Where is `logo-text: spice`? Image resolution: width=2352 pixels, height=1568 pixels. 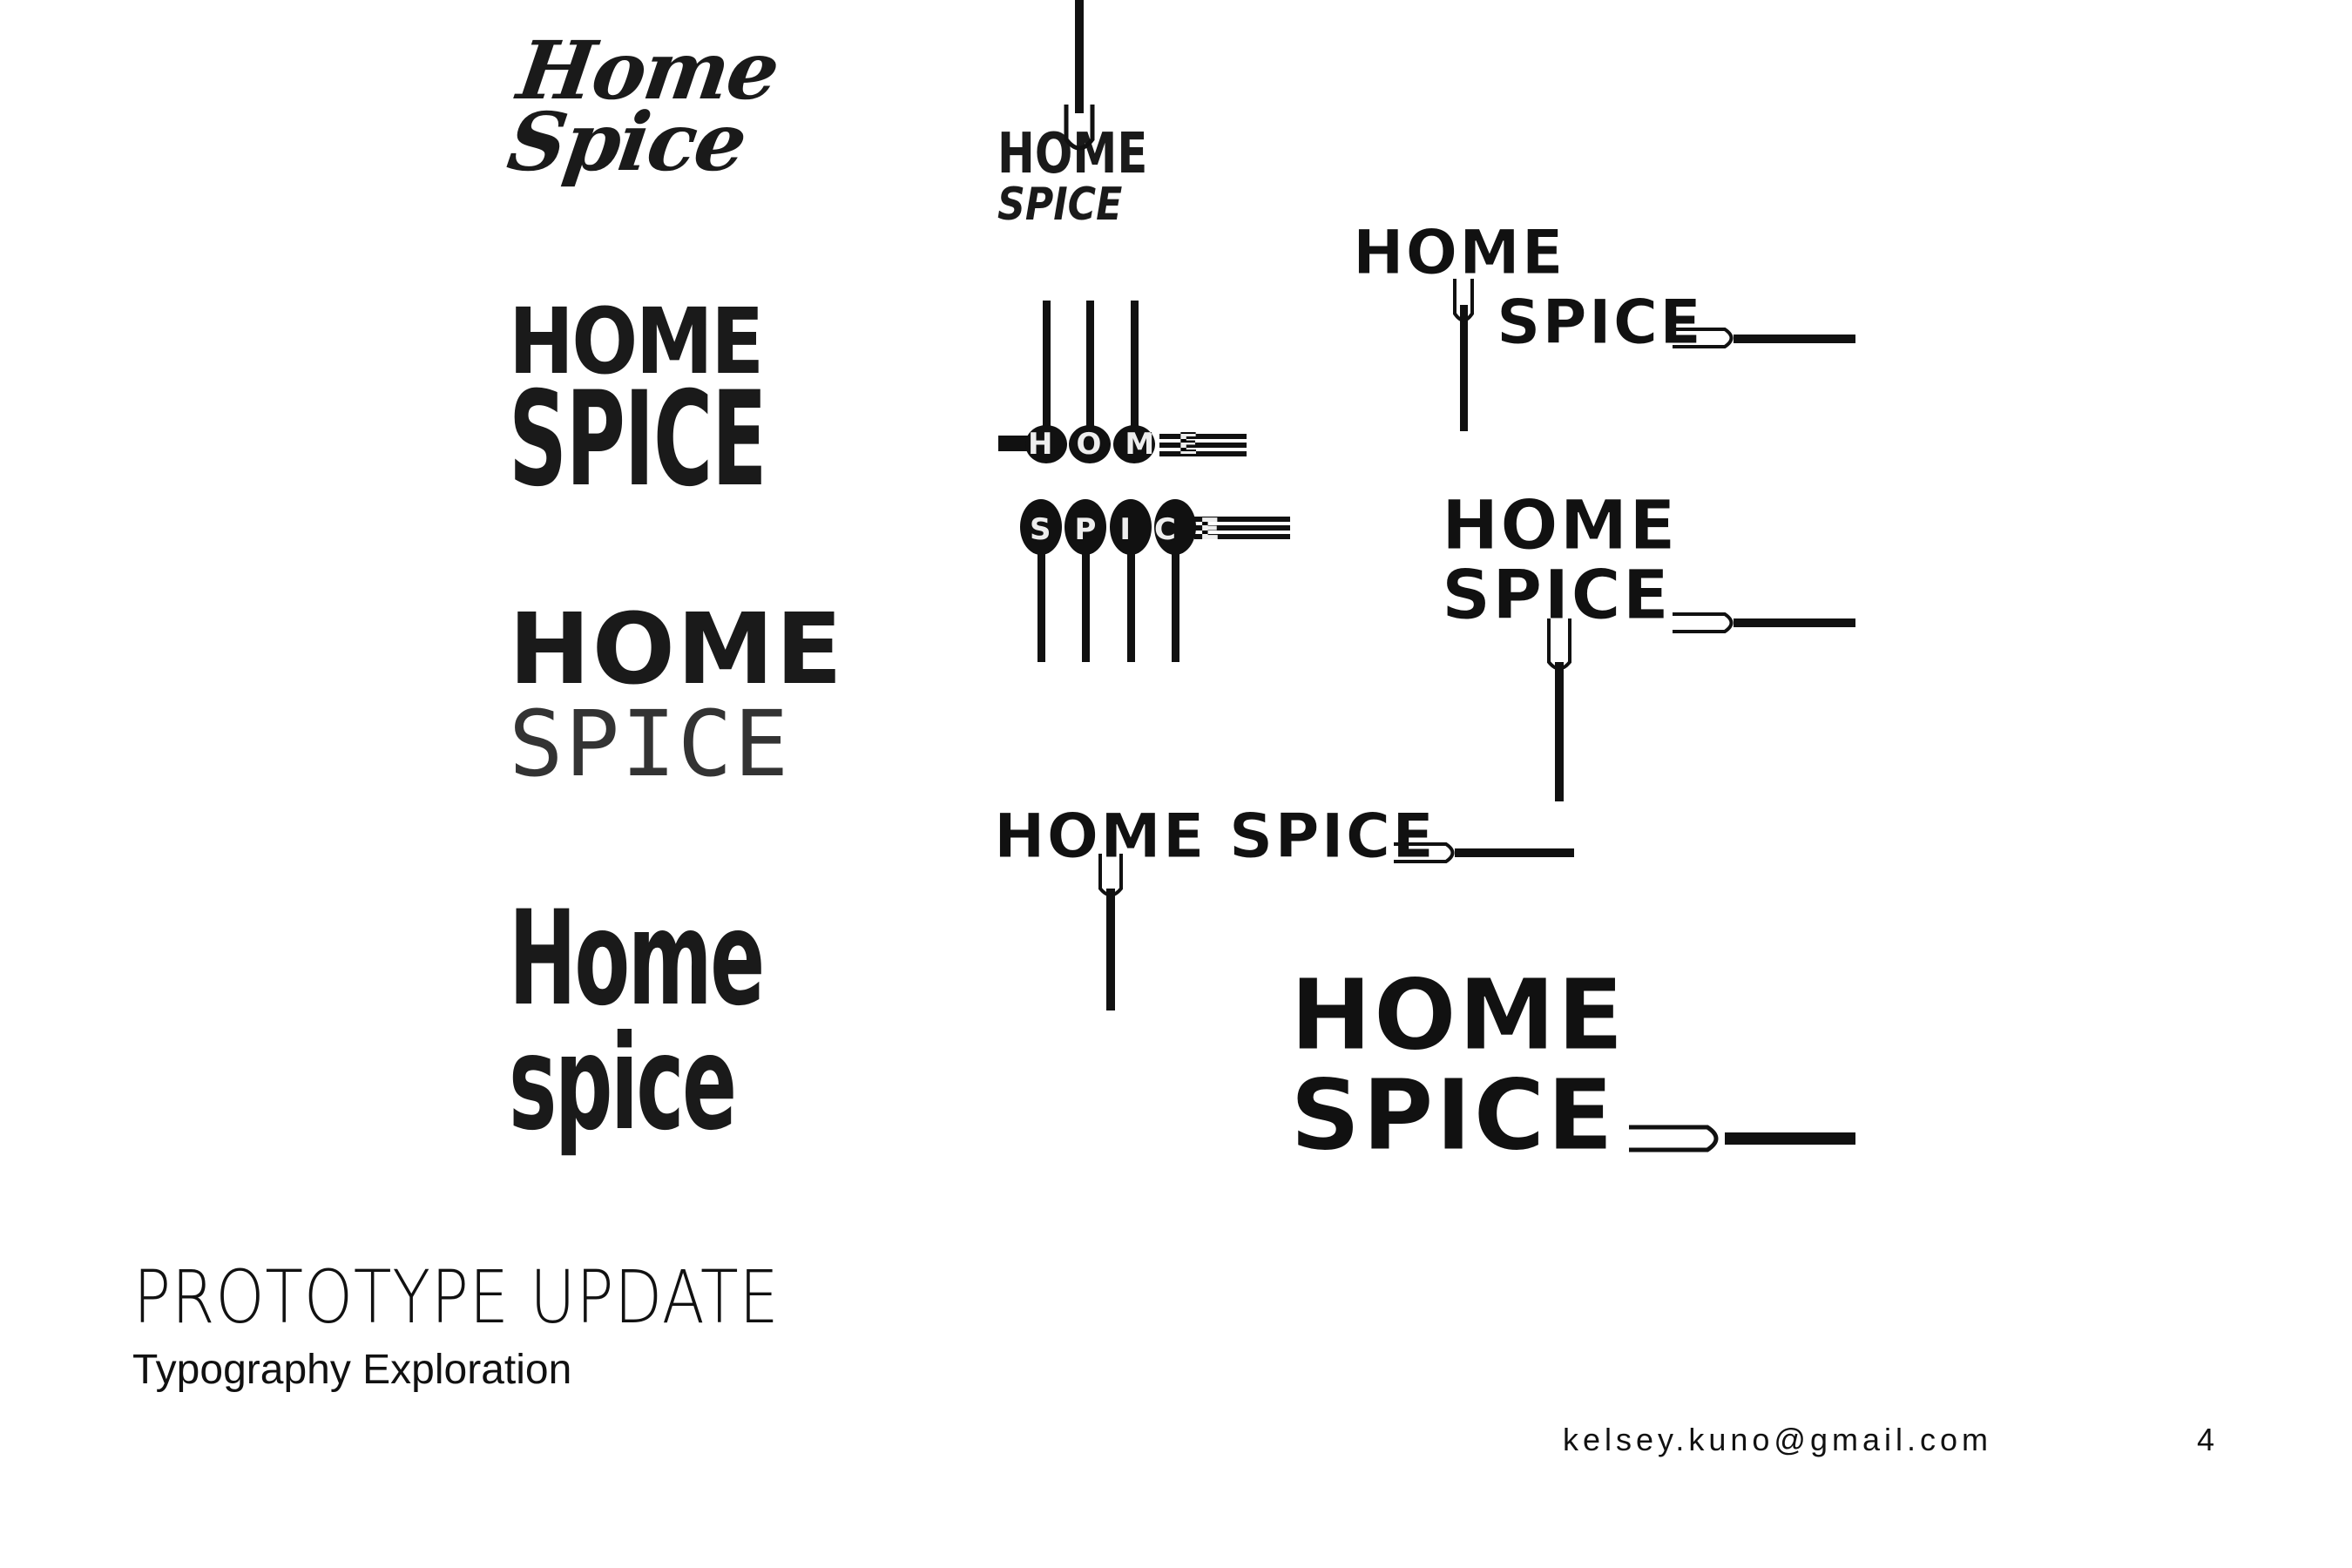
logo-text: spice is located at coordinates (623, 1083).